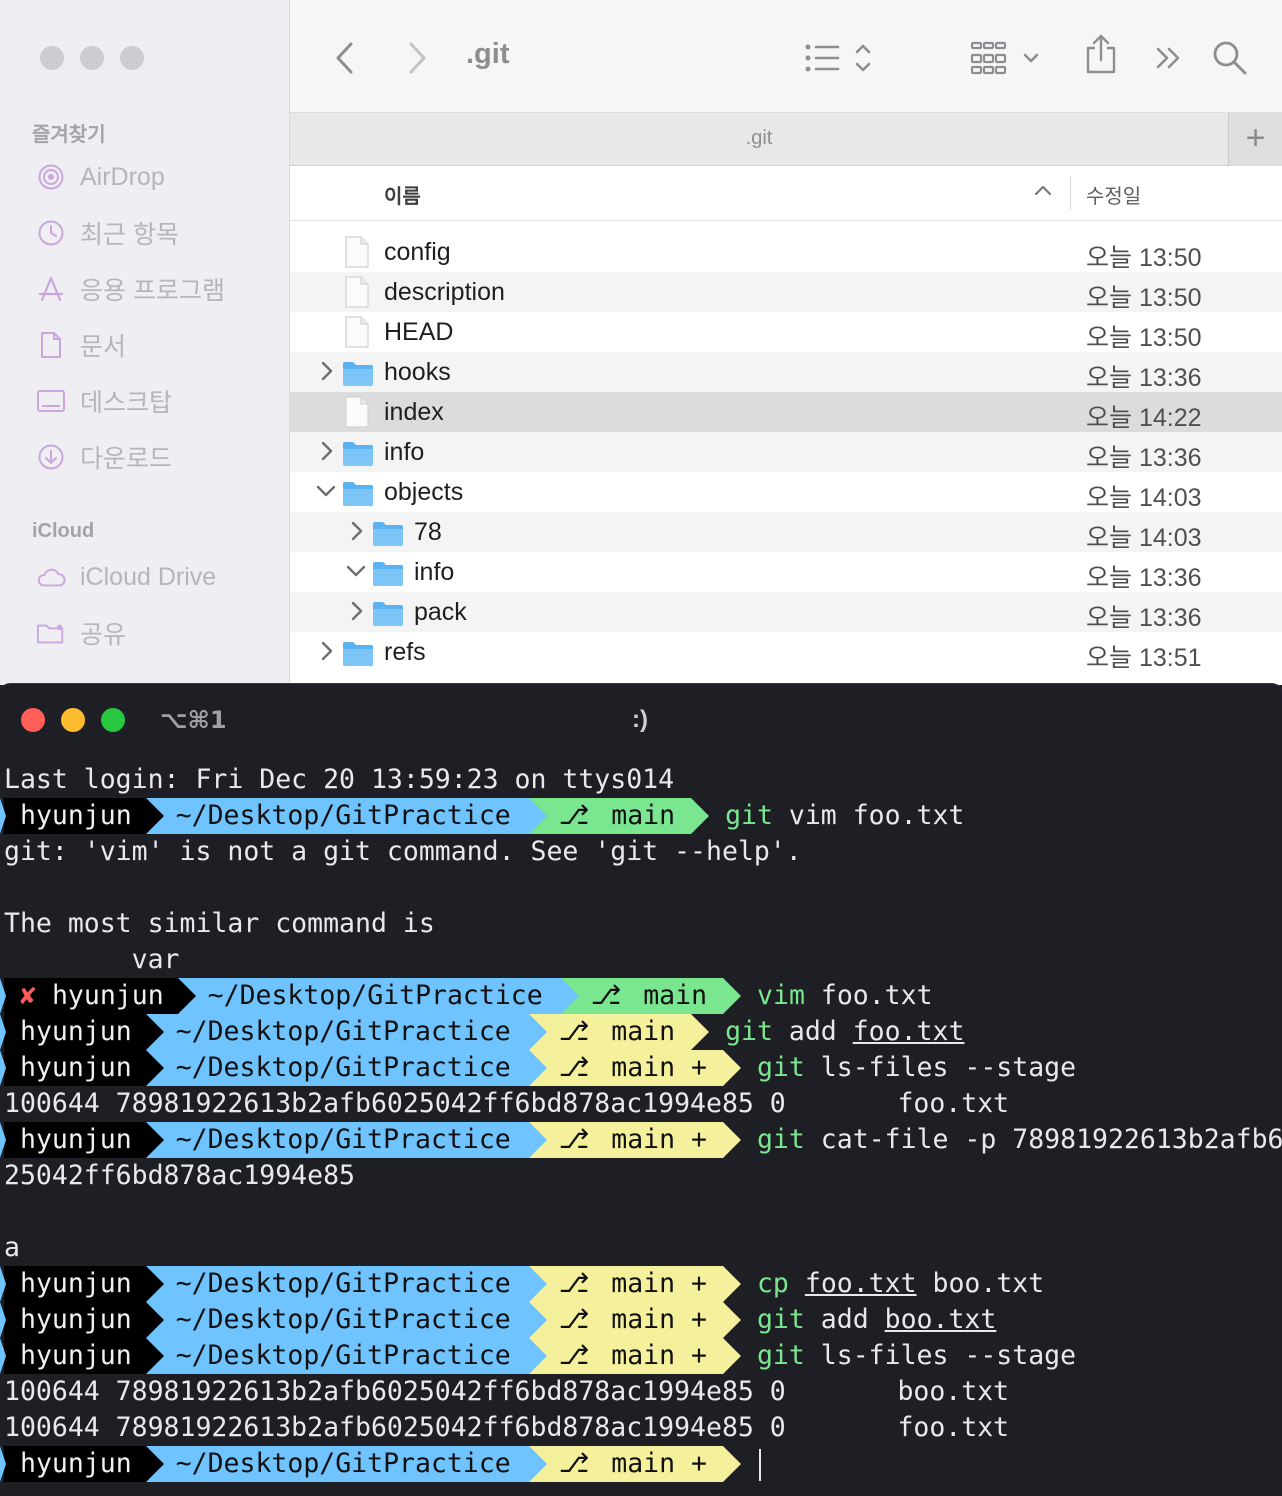 The image size is (1282, 1496). I want to click on output-line: a, so click(12, 1247).